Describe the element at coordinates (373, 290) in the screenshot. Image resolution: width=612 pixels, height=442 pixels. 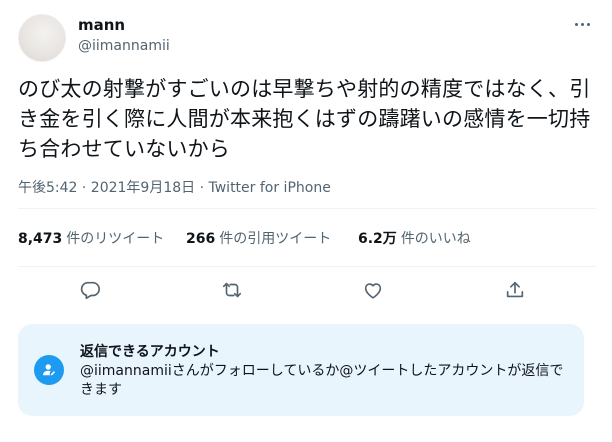
I see `like-icon` at that location.